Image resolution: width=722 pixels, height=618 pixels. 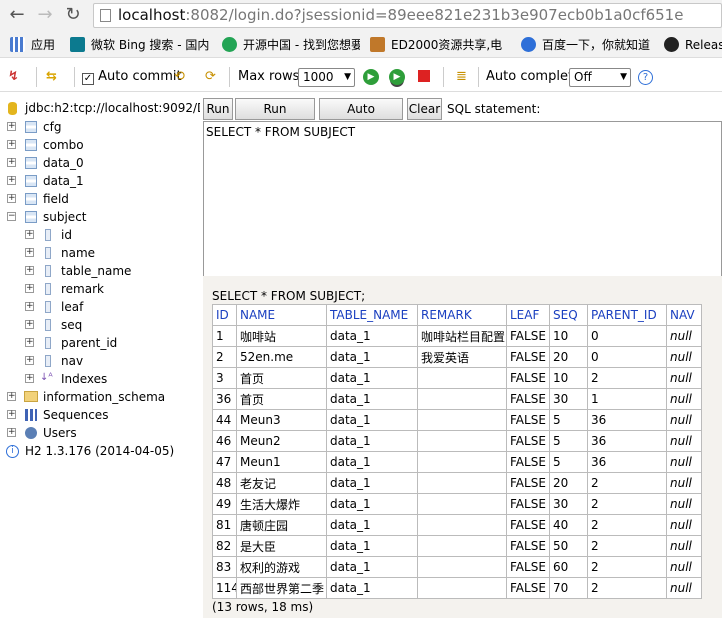 What do you see at coordinates (281, 462) in the screenshot?
I see `cell-name: Meun1` at bounding box center [281, 462].